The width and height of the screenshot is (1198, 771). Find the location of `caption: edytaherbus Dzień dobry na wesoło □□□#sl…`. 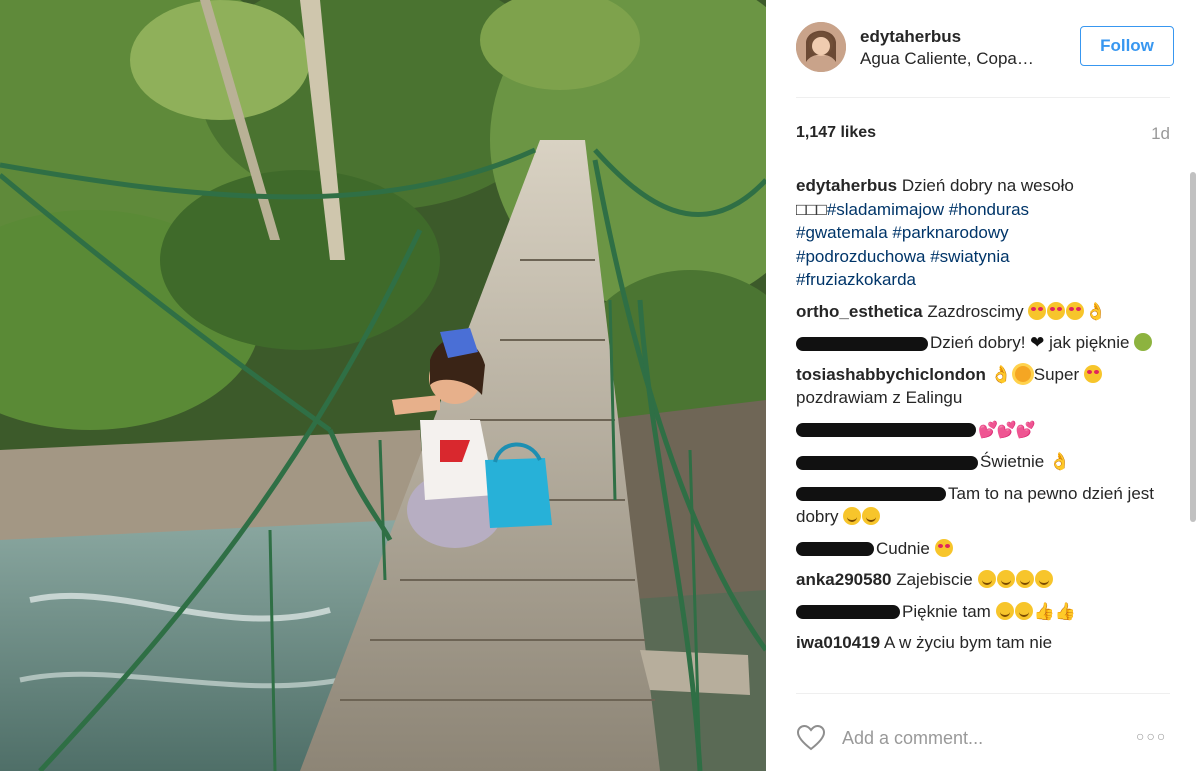

caption: edytaherbus Dzień dobry na wesoło □□□#sl… is located at coordinates (982, 233).